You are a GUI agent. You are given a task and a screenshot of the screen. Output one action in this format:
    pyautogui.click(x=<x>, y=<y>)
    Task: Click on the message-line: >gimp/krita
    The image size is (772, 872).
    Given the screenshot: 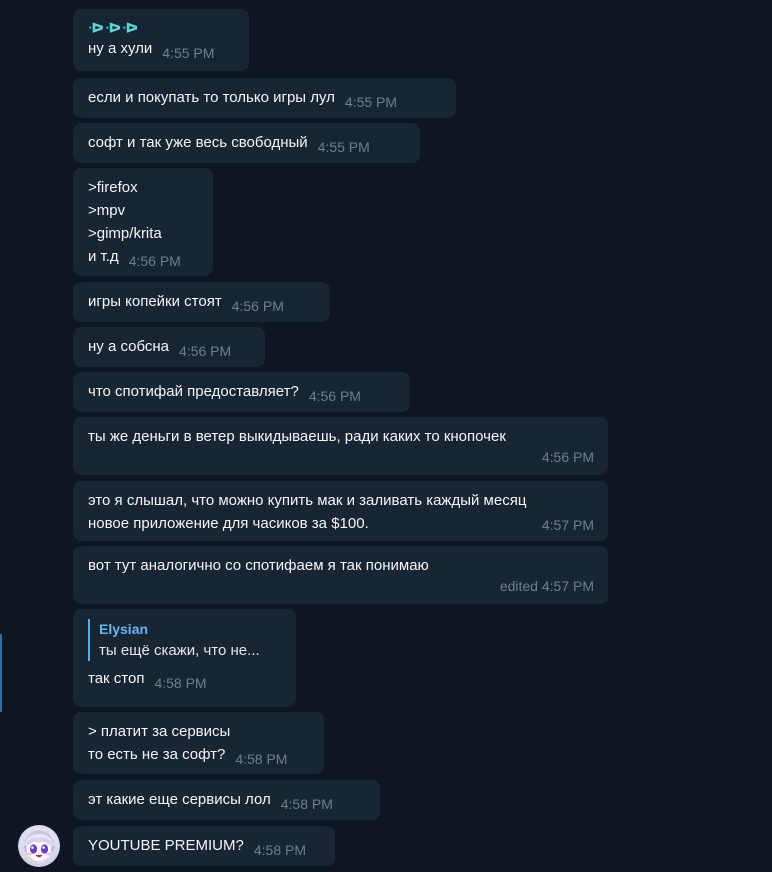 What is the action you would take?
    pyautogui.click(x=125, y=233)
    